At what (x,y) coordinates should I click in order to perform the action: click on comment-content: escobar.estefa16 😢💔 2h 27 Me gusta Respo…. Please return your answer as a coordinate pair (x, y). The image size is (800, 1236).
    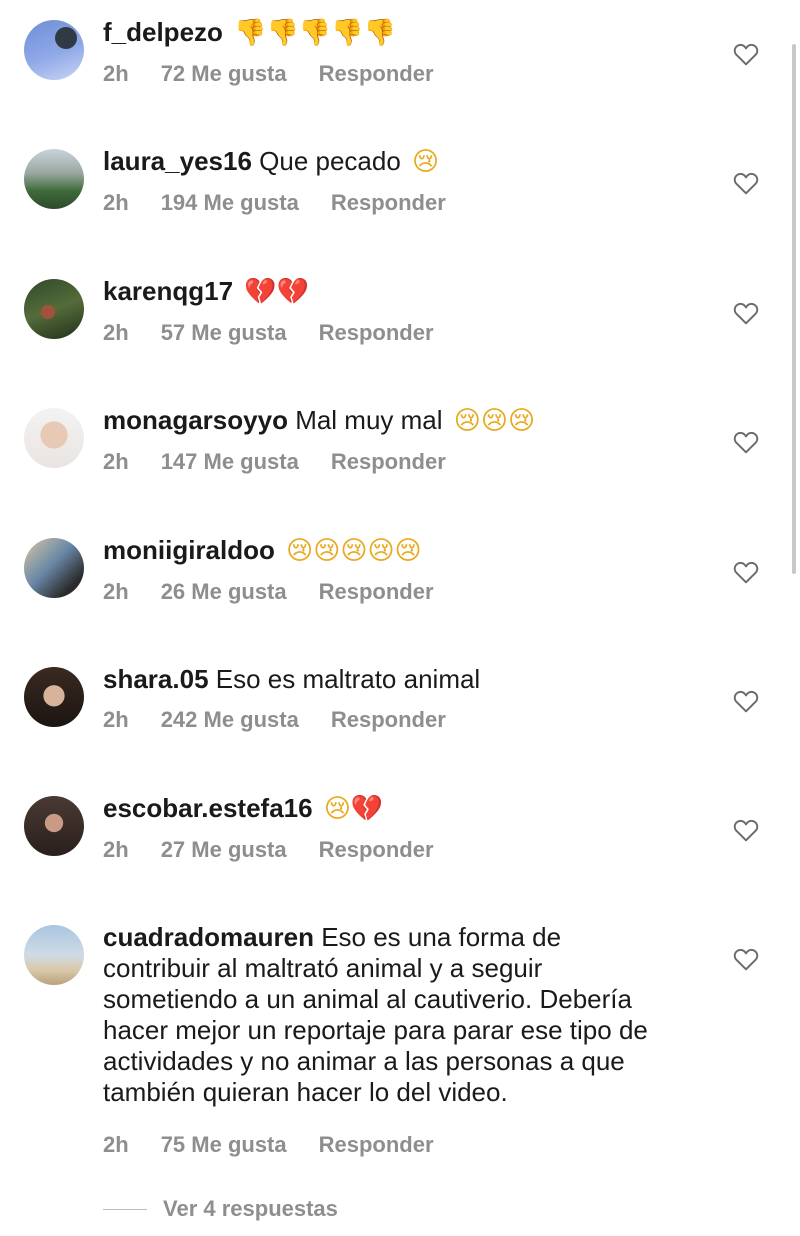
    Looking at the image, I should click on (403, 828).